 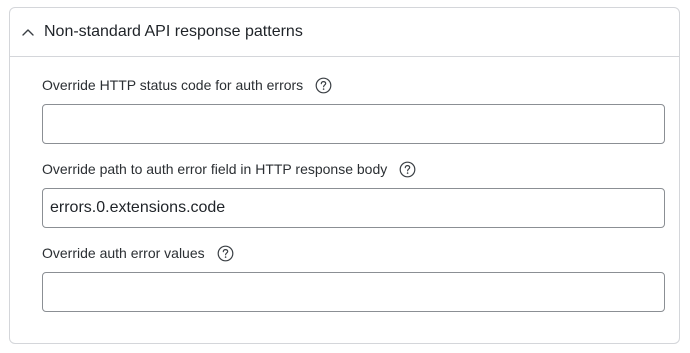 I want to click on auth-error-path-input, so click(x=353, y=208).